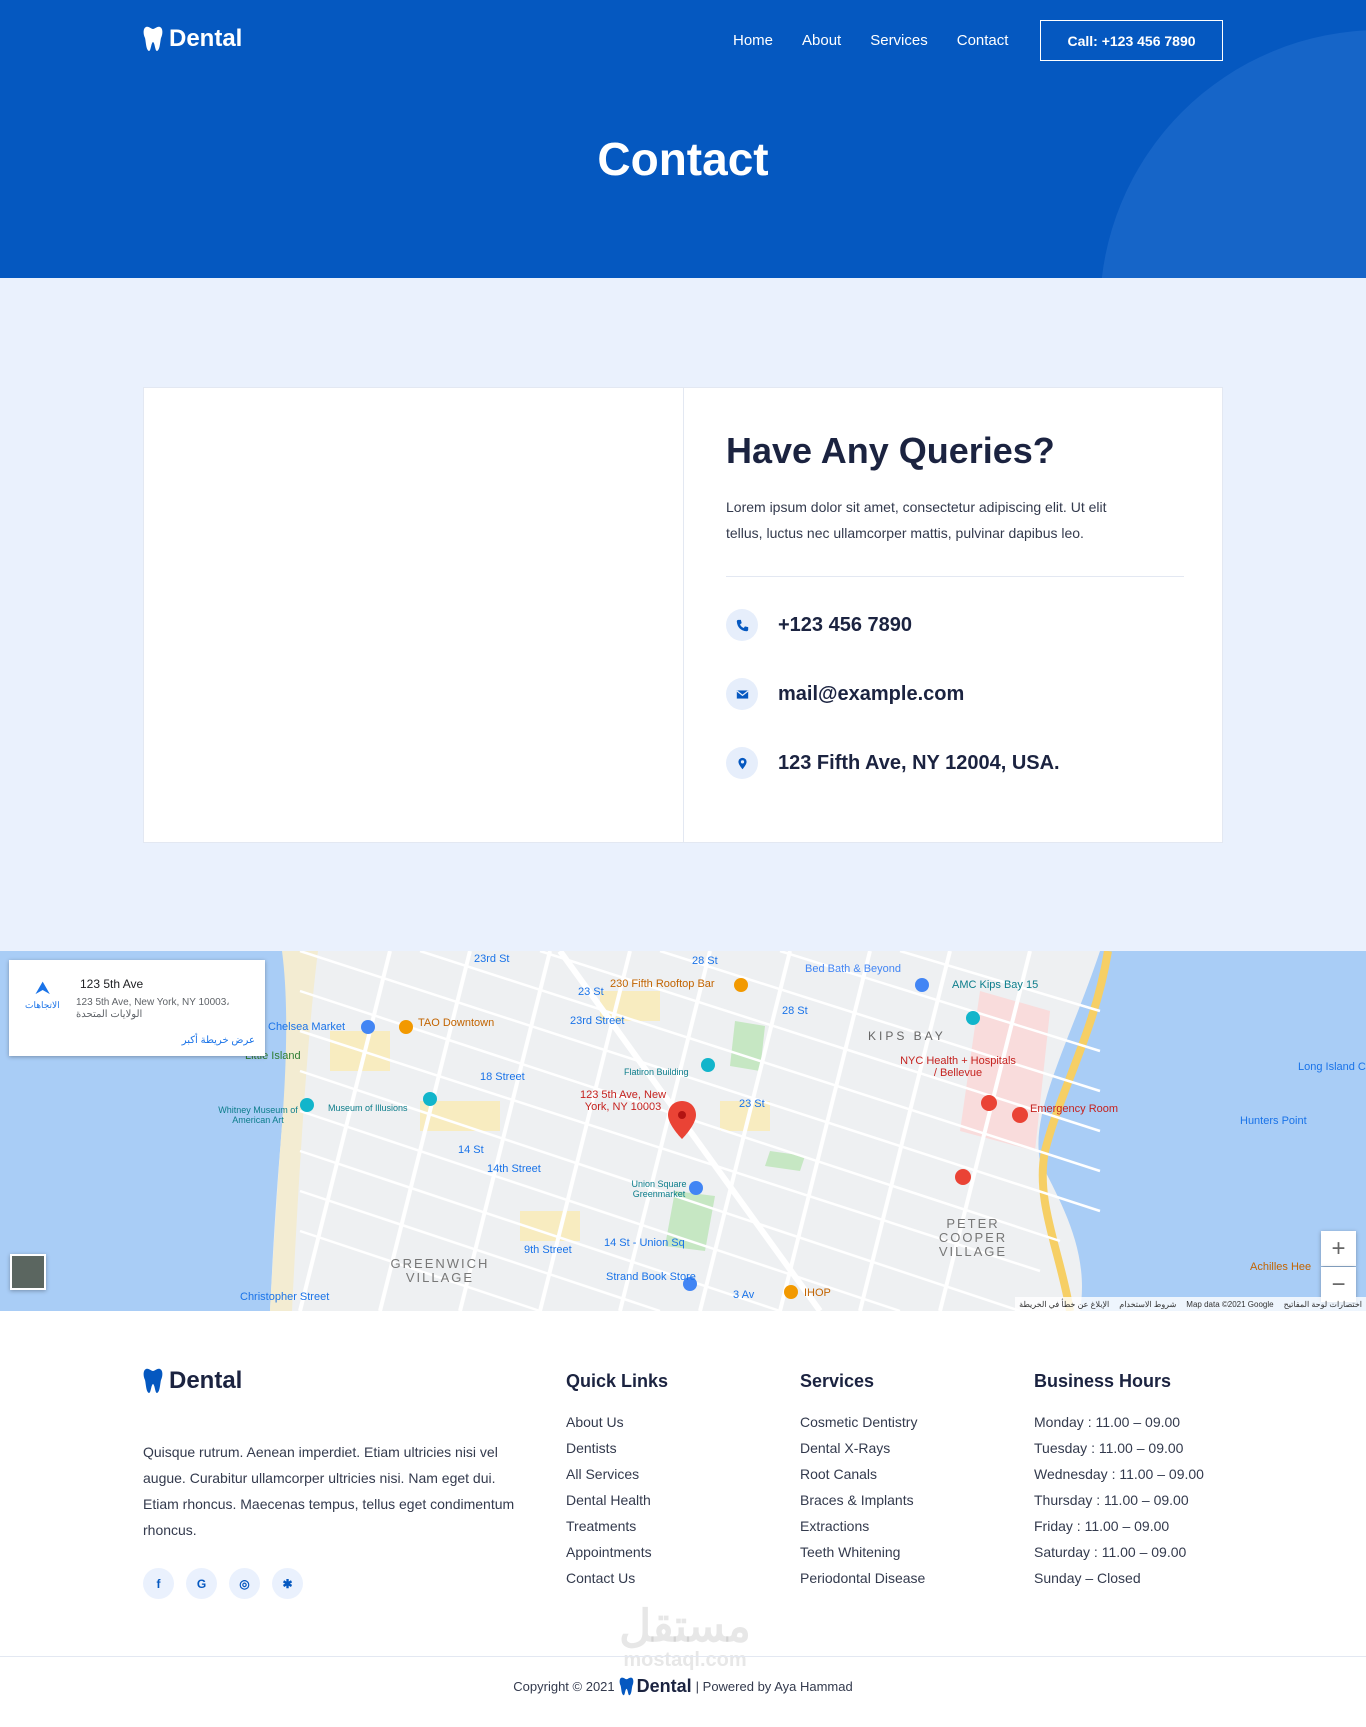 The width and height of the screenshot is (1366, 1727). I want to click on map-label-hunters-point: Hunters Point, so click(1273, 1121).